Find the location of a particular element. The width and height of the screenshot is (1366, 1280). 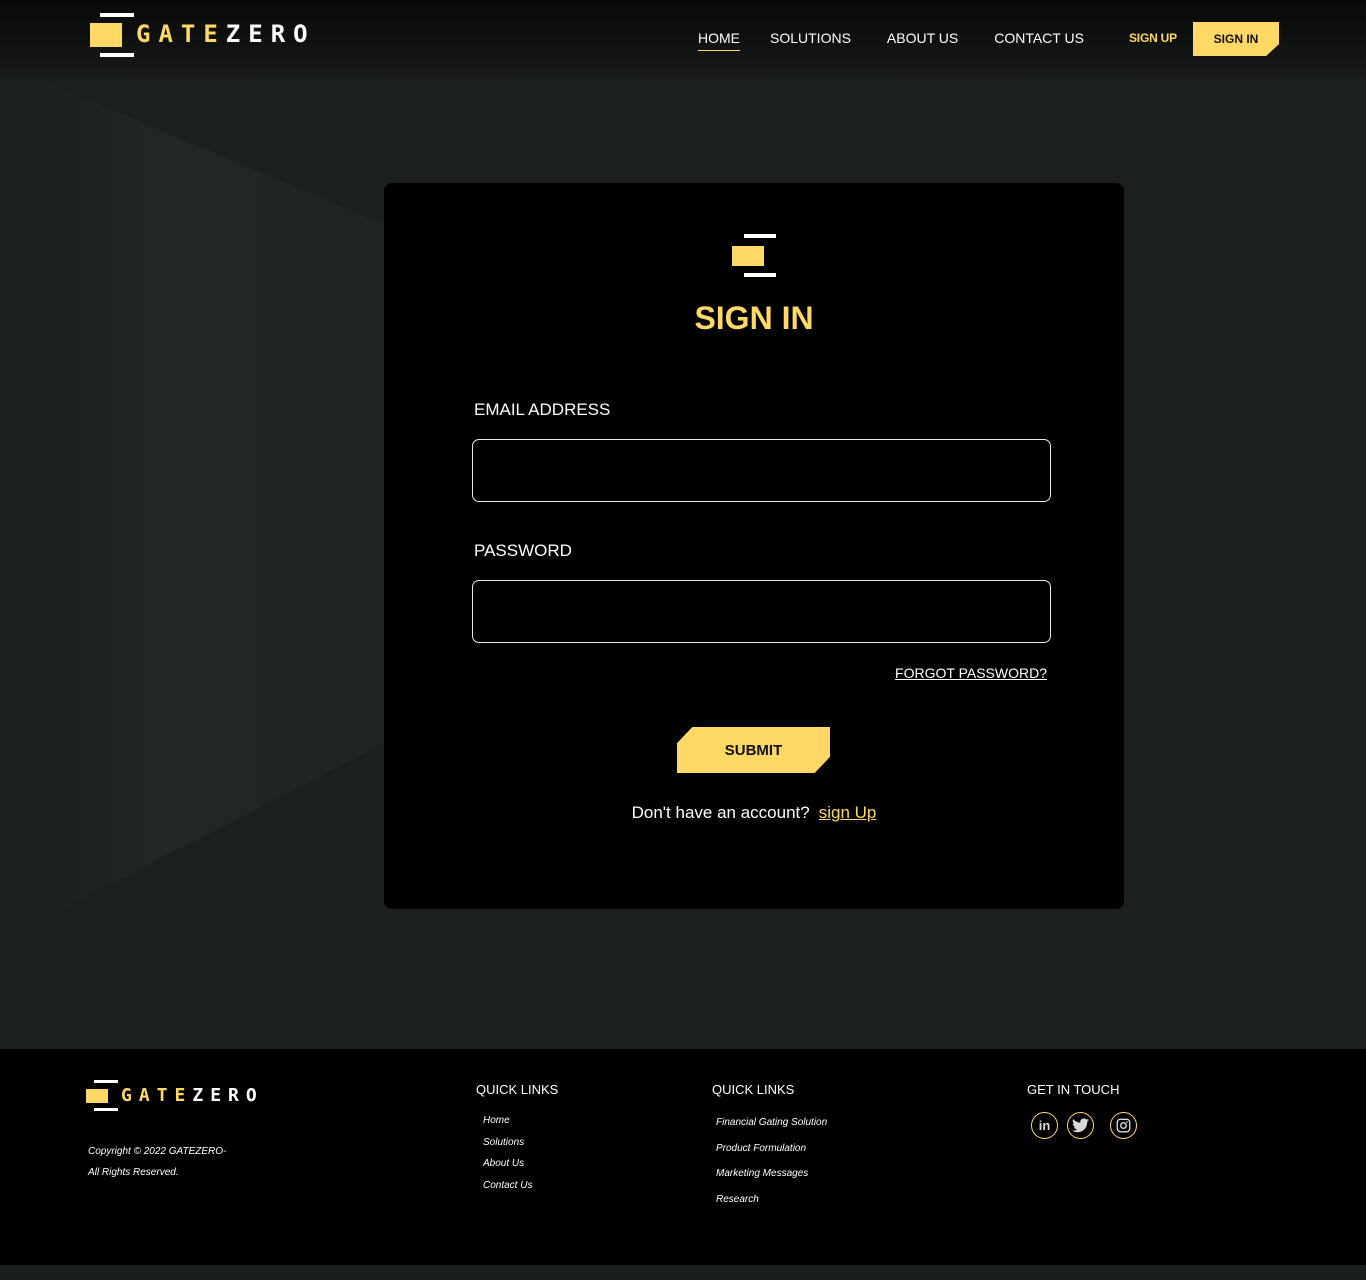

footer-link-contact-us: Contact Us is located at coordinates (507, 1186).